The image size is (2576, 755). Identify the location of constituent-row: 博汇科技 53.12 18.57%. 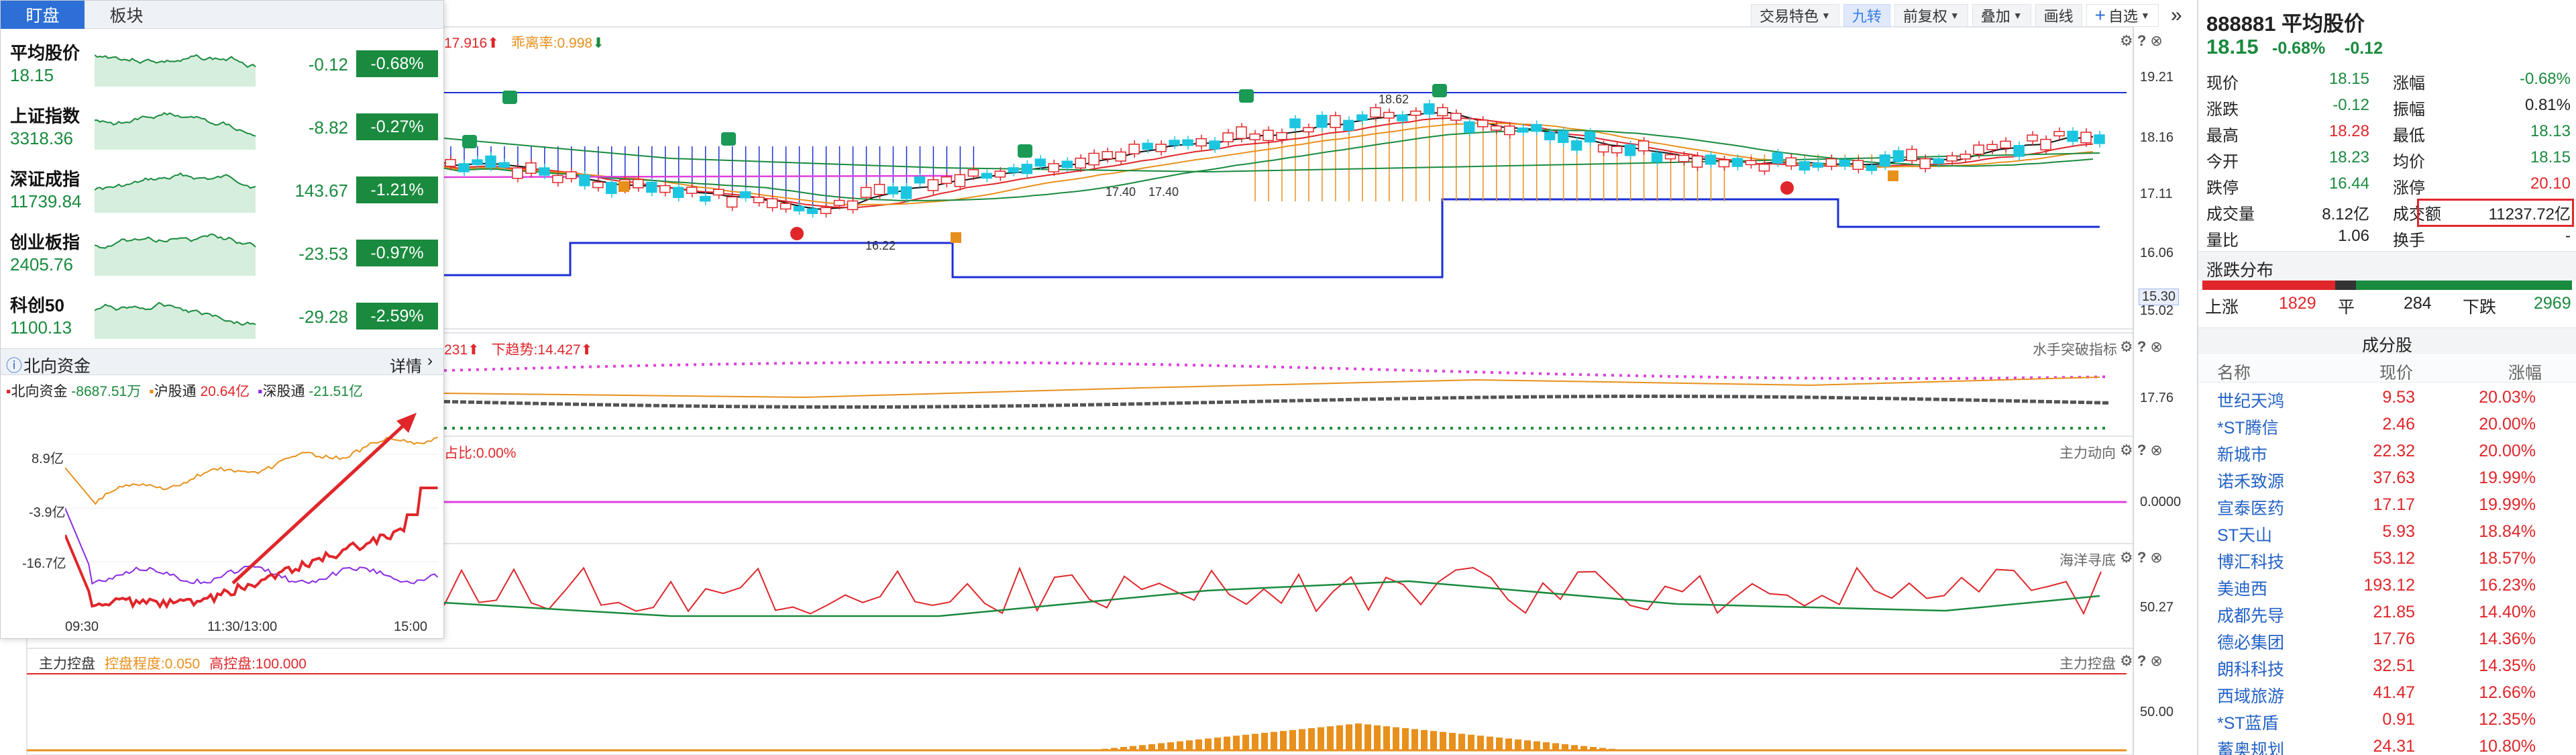
(2387, 558).